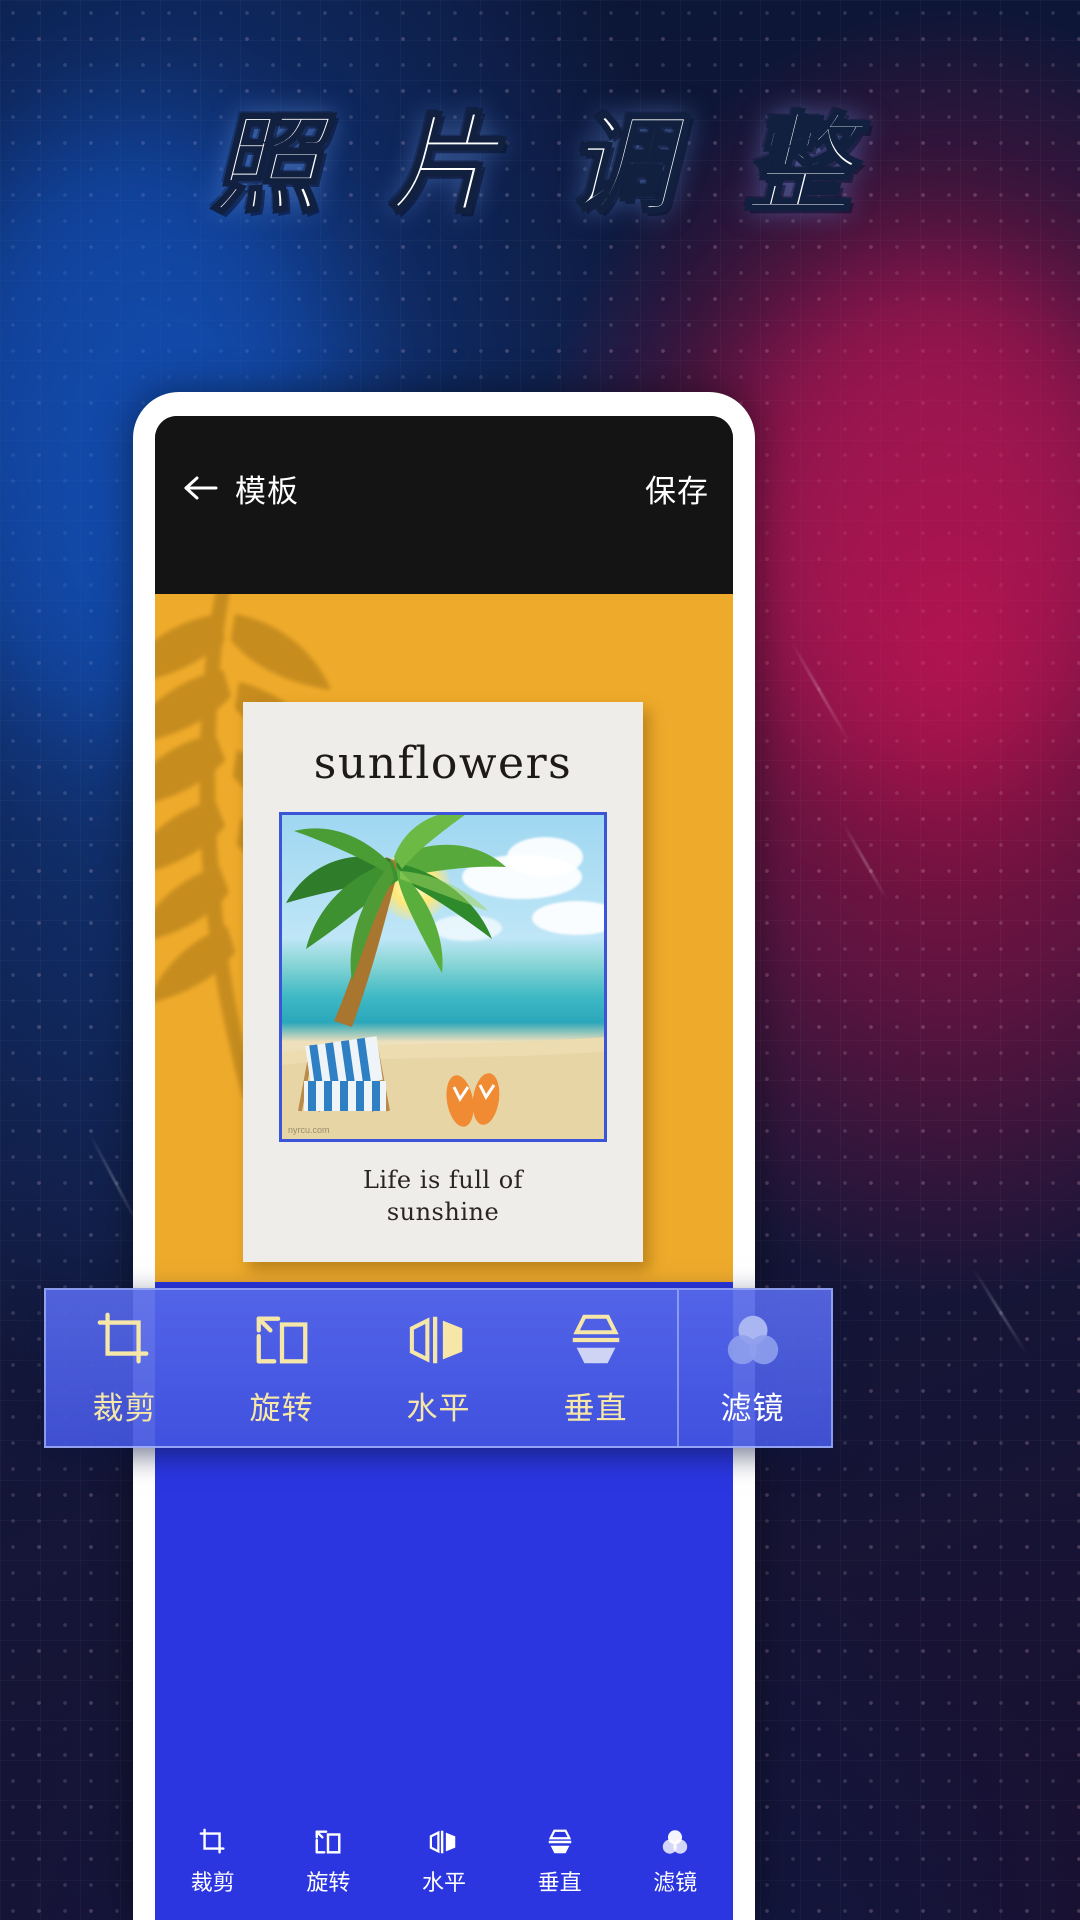 The height and width of the screenshot is (1920, 1080). Describe the element at coordinates (675, 1882) in the screenshot. I see `toolbar-label: 滤镜` at that location.